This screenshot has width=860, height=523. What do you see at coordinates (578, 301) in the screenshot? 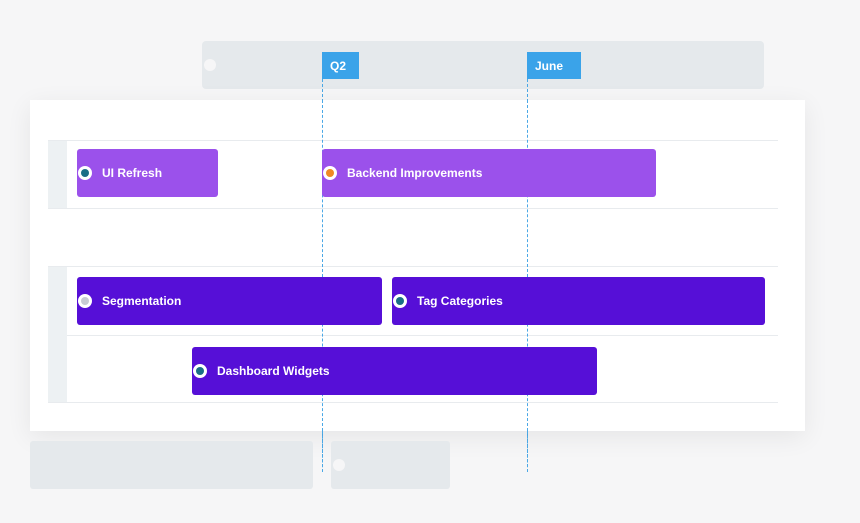
I see `roadmap-bar-tag-categories: Tag Categories` at bounding box center [578, 301].